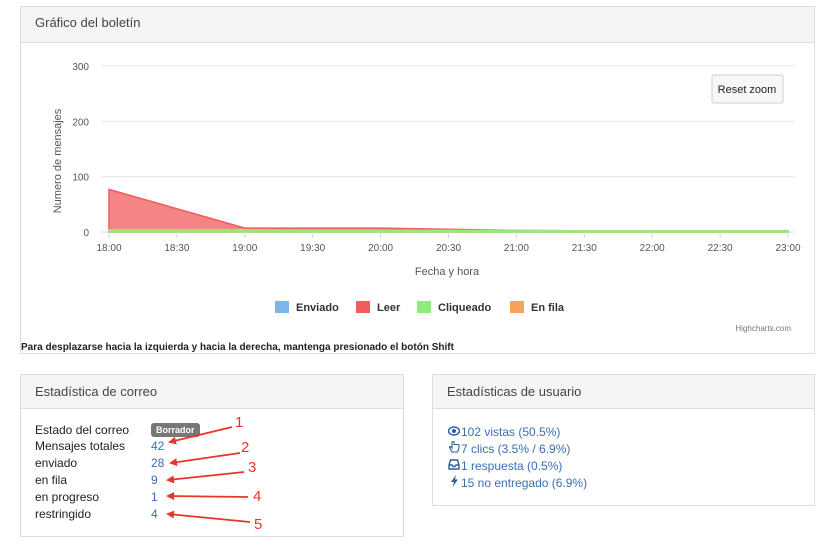  Describe the element at coordinates (86, 233) in the screenshot. I see `y-tick-label: 0` at that location.